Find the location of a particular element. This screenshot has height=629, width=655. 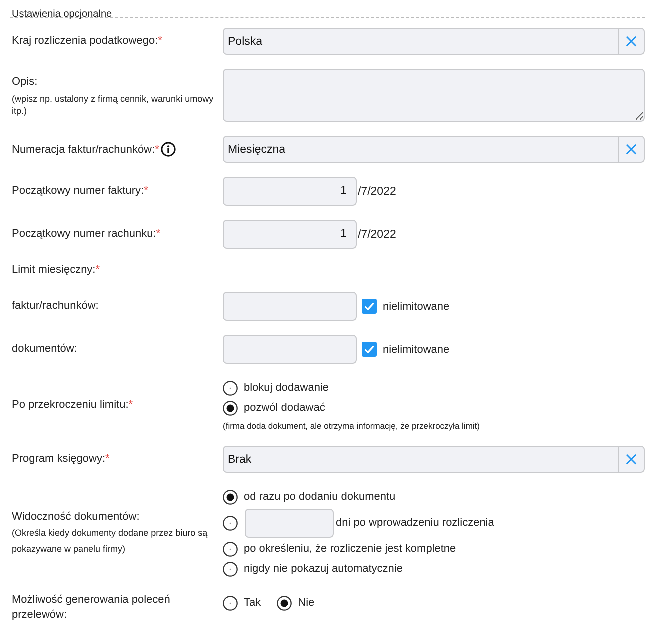

field-label: Limit miesięczny: is located at coordinates (54, 270).